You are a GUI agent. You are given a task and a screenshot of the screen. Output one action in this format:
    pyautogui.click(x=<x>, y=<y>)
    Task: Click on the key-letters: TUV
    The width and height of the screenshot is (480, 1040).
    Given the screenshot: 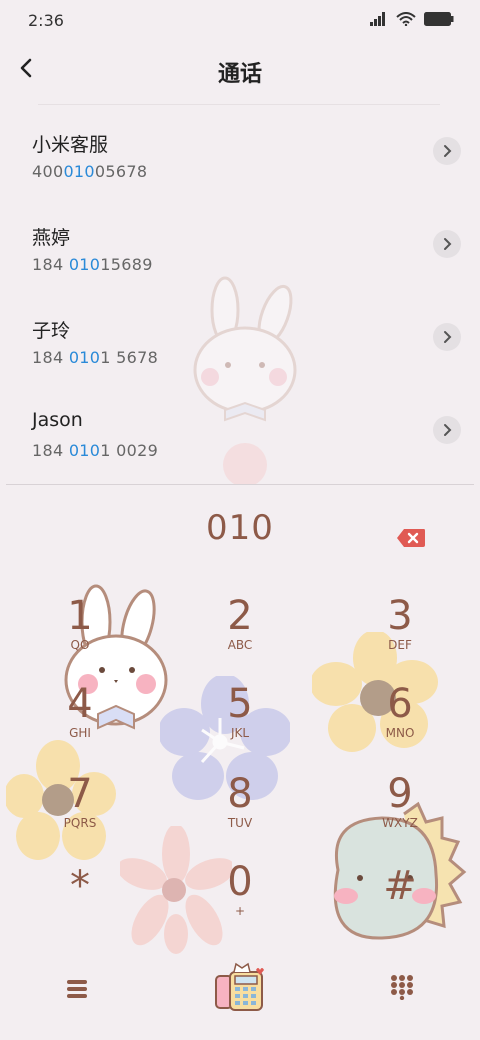 What is the action you would take?
    pyautogui.click(x=240, y=823)
    